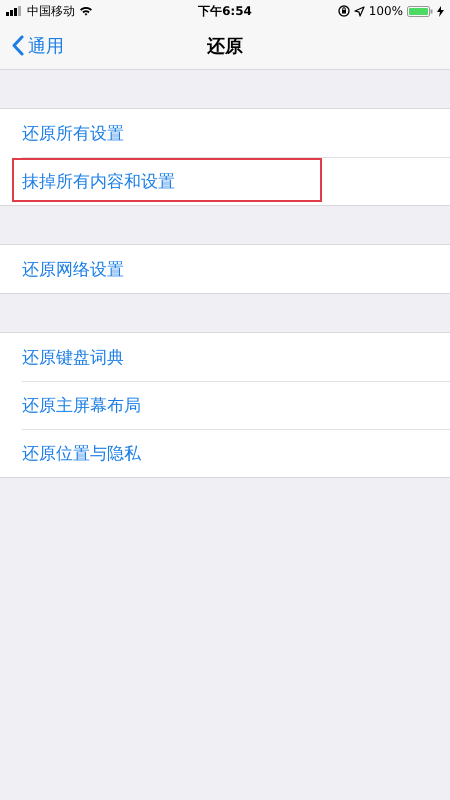 This screenshot has width=450, height=800. I want to click on back-button: 通用, so click(32, 46).